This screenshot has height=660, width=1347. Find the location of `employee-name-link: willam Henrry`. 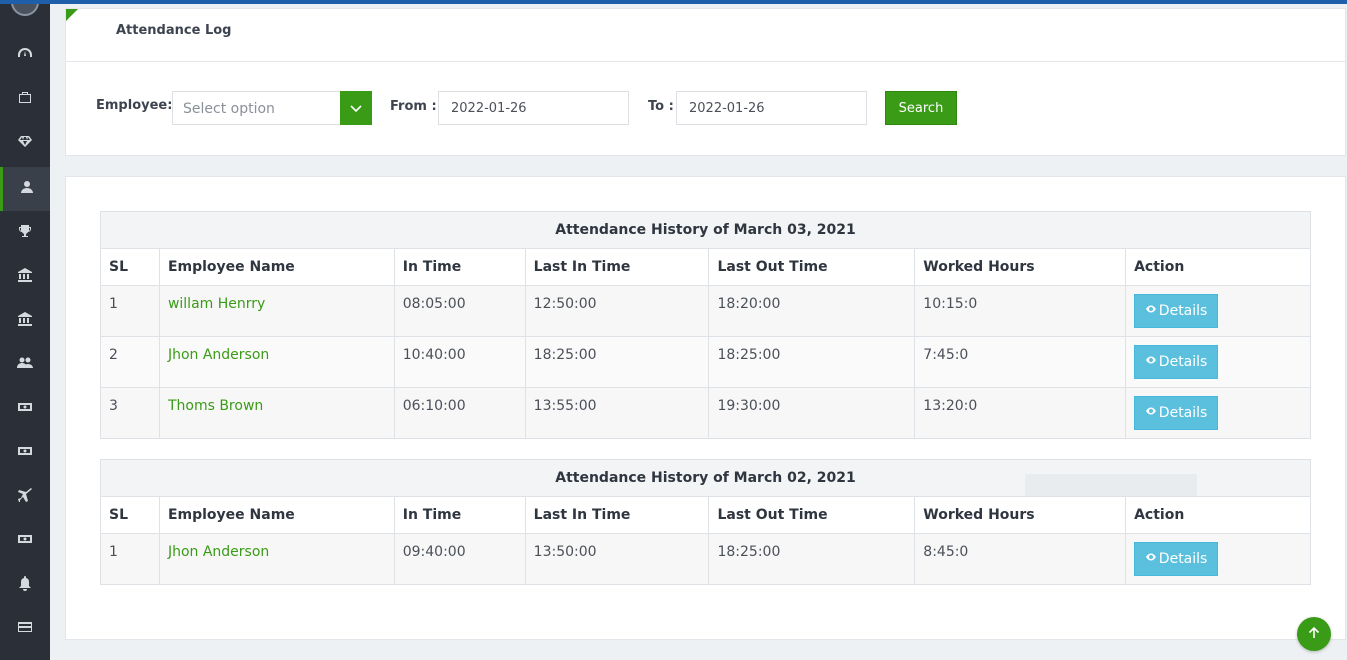

employee-name-link: willam Henrry is located at coordinates (276, 311).